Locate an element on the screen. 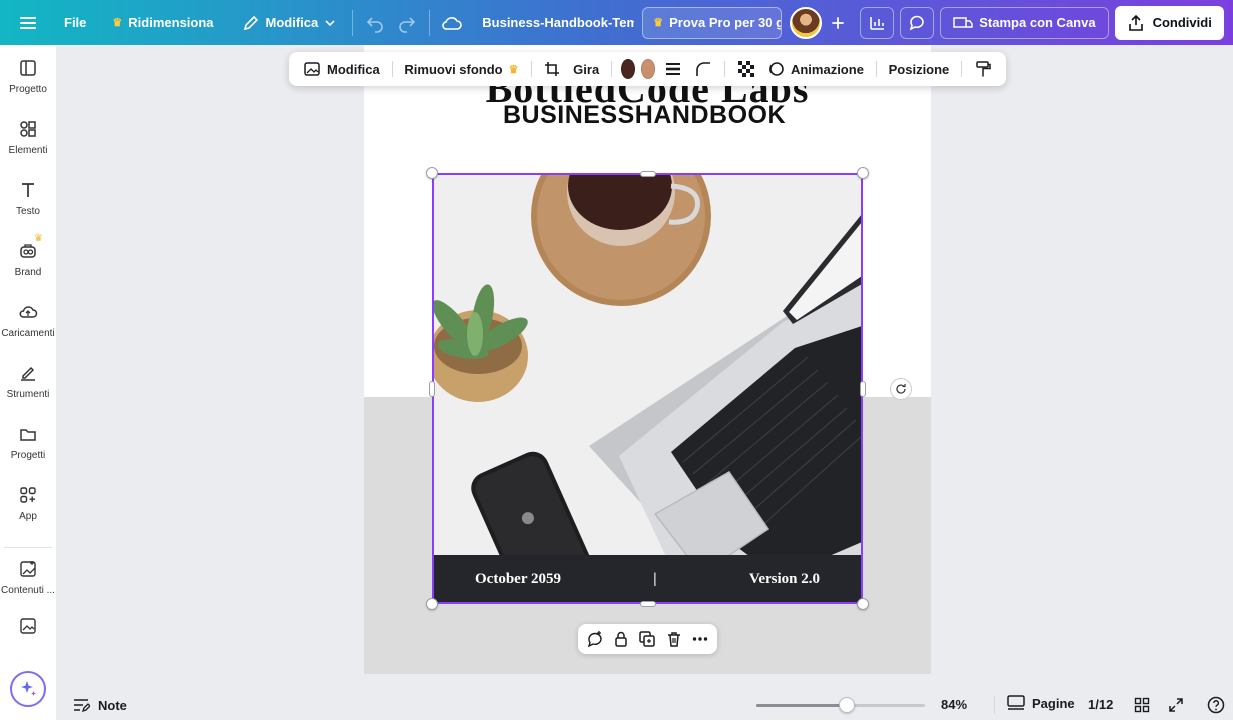 The height and width of the screenshot is (720, 1233). image-icon is located at coordinates (28, 626).